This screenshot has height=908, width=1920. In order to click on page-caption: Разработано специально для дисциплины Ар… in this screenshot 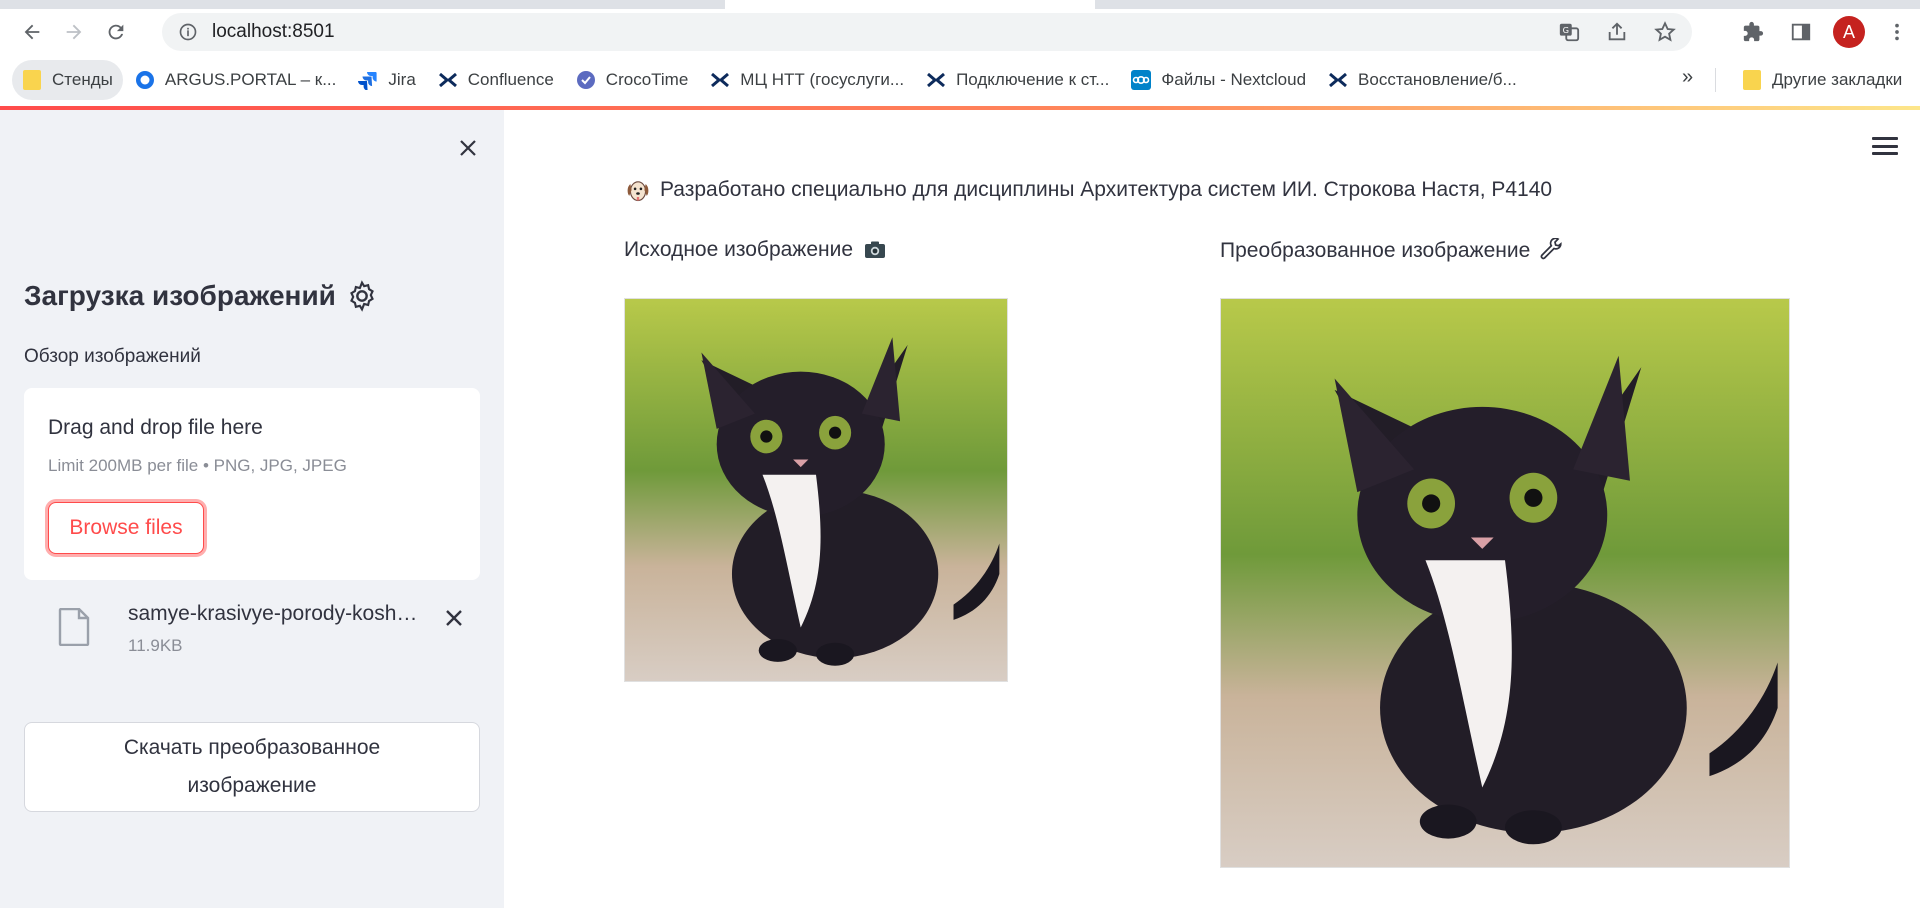, I will do `click(1088, 190)`.